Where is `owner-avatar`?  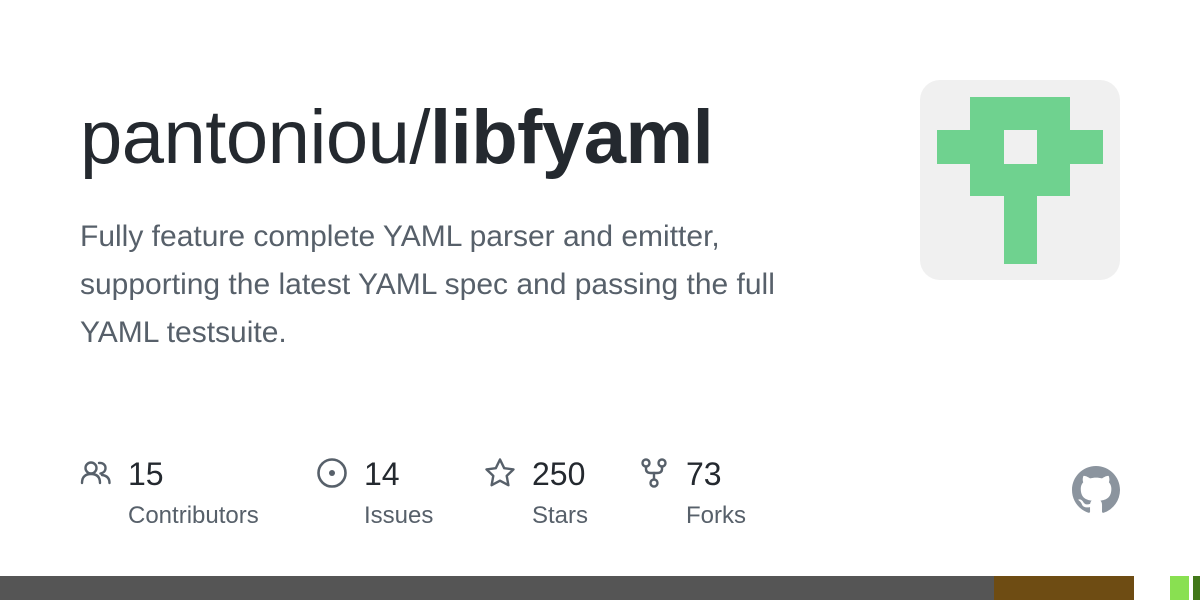 owner-avatar is located at coordinates (1020, 180).